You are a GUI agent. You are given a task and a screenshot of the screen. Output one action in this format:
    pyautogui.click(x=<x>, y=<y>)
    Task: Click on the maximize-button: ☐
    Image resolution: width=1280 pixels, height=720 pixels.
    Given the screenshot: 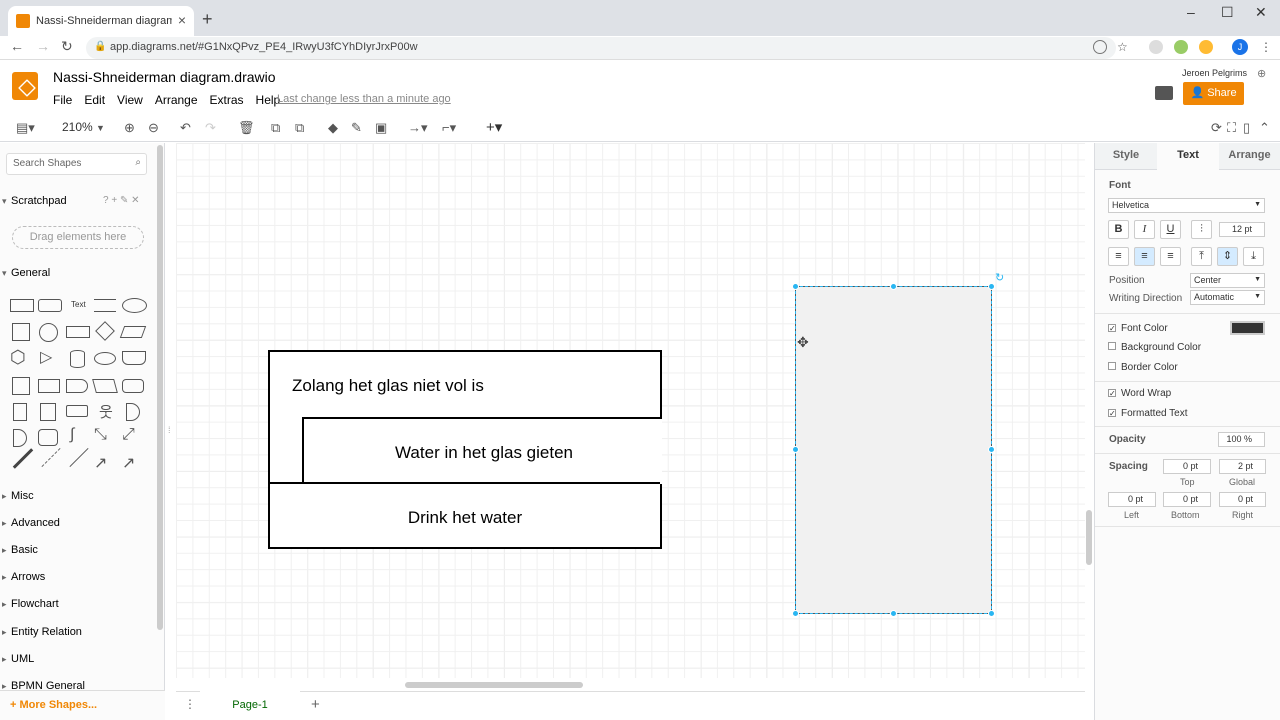 What is the action you would take?
    pyautogui.click(x=1227, y=12)
    